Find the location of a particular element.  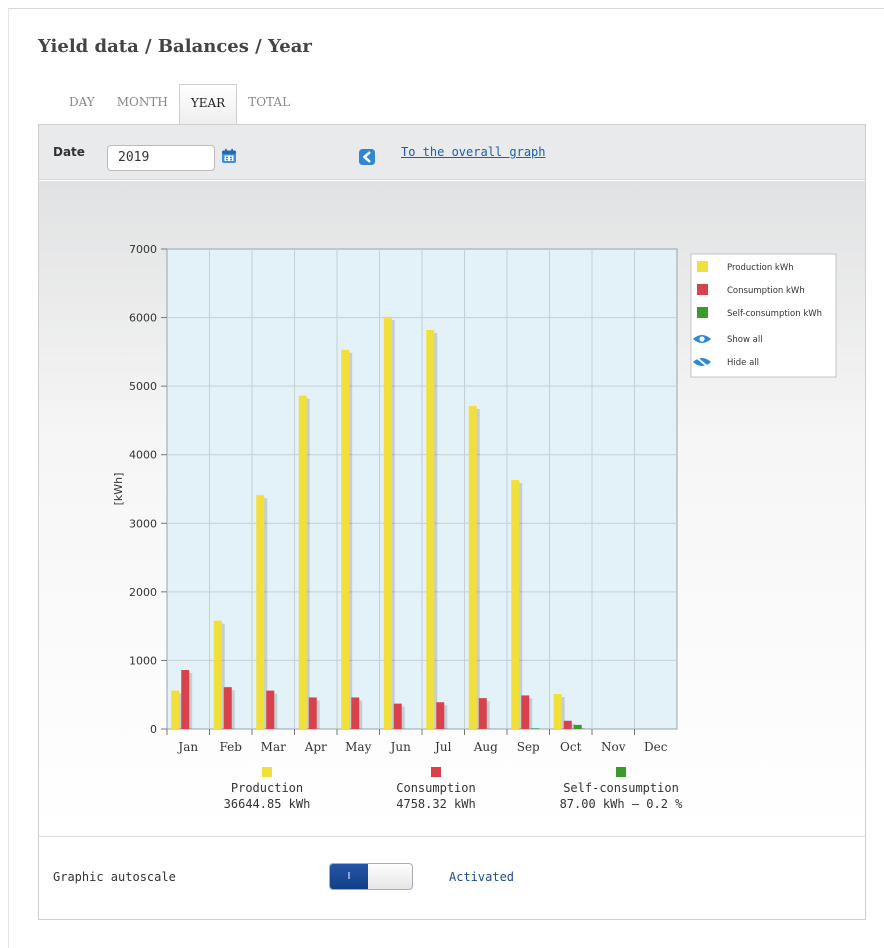

summary-production-value: 36644.85 kWh is located at coordinates (267, 804).